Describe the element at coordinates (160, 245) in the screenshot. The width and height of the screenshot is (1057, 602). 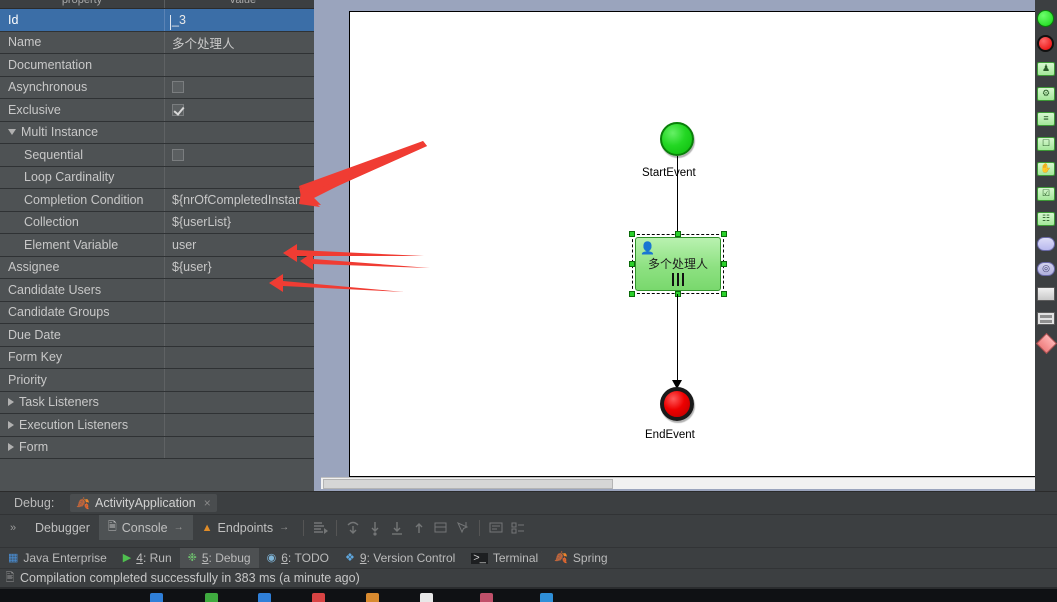
I see `property-row: Element Variable user` at that location.